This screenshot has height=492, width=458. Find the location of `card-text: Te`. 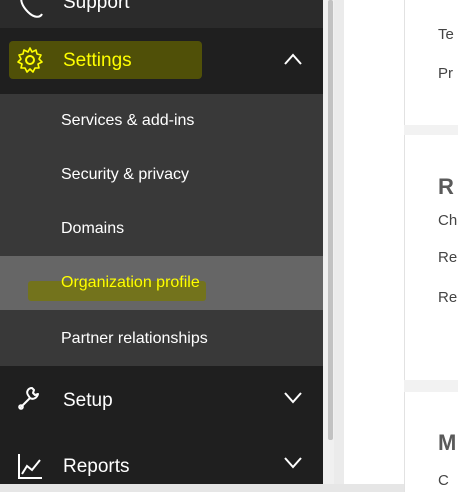

card-text: Te is located at coordinates (446, 34).